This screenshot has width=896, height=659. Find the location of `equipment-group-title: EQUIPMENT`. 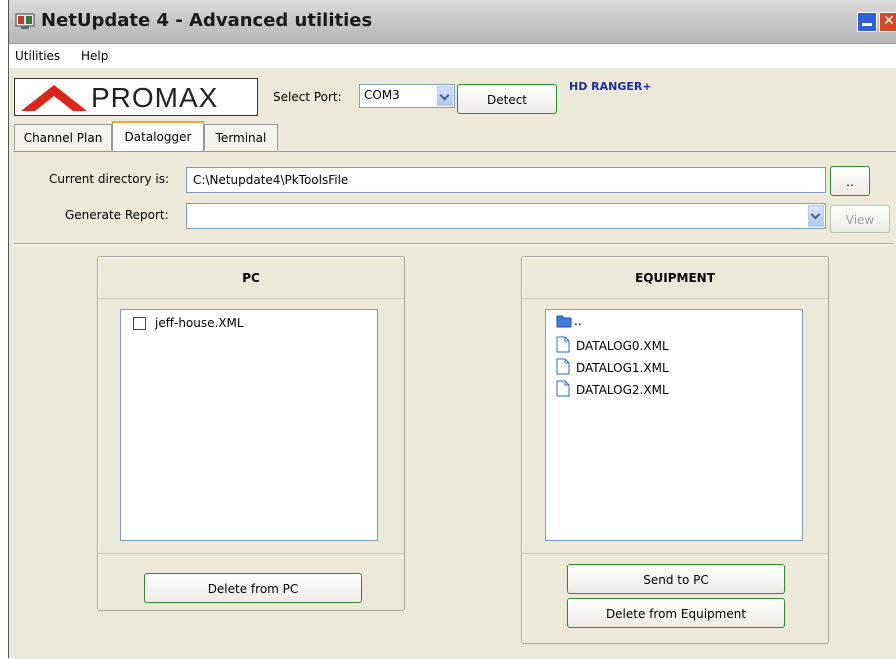

equipment-group-title: EQUIPMENT is located at coordinates (675, 278).